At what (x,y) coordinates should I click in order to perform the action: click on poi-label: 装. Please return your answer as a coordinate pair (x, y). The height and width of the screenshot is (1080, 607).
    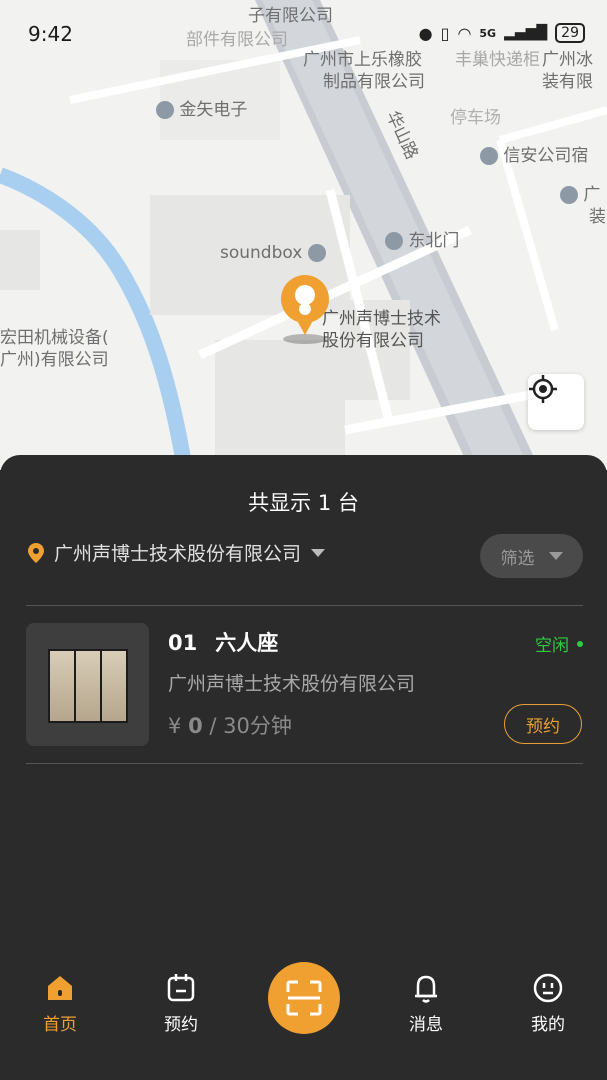
    Looking at the image, I should click on (597, 217).